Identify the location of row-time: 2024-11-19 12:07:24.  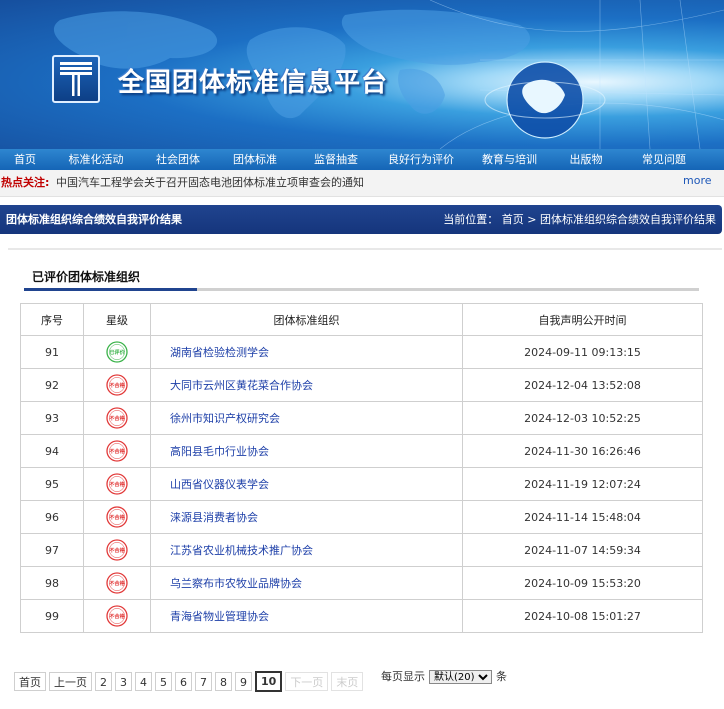
(582, 484).